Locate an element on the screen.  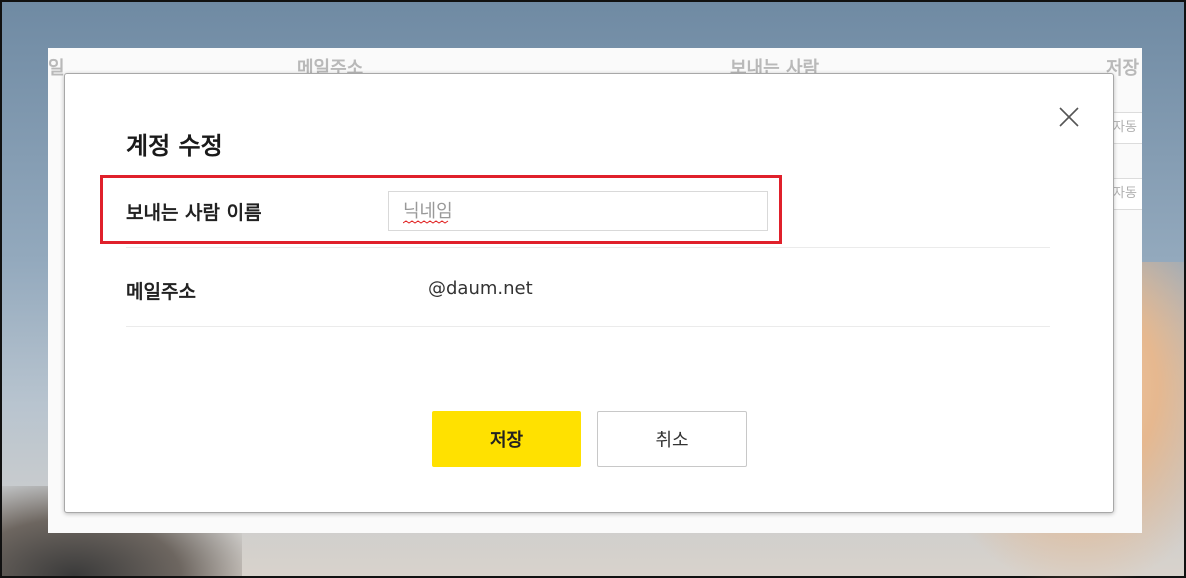
sender-name-label: 보내는 사람 이름 is located at coordinates (194, 213).